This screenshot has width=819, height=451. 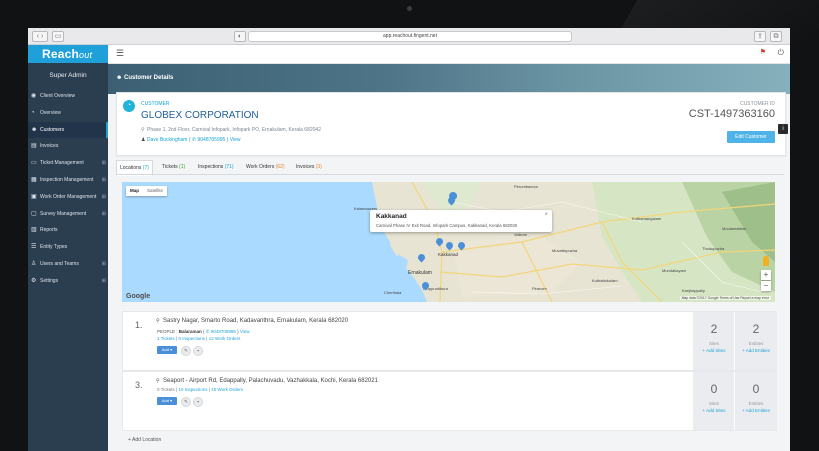 I want to click on map-label: Kanjirappally, so click(x=693, y=290).